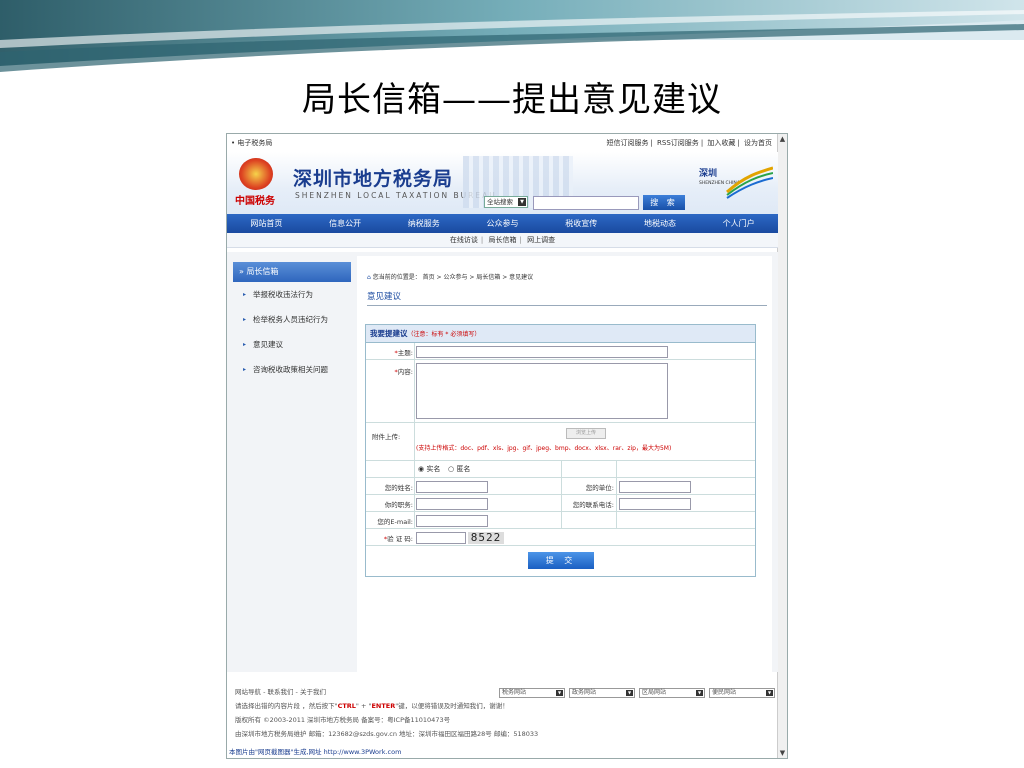 Image resolution: width=1024 pixels, height=768 pixels. I want to click on unit-label: 您的单位:, so click(599, 488).